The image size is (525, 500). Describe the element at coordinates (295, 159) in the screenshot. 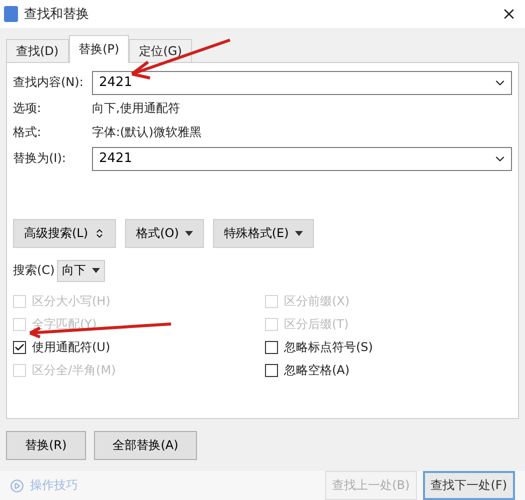

I see `replace-input: 2421` at that location.